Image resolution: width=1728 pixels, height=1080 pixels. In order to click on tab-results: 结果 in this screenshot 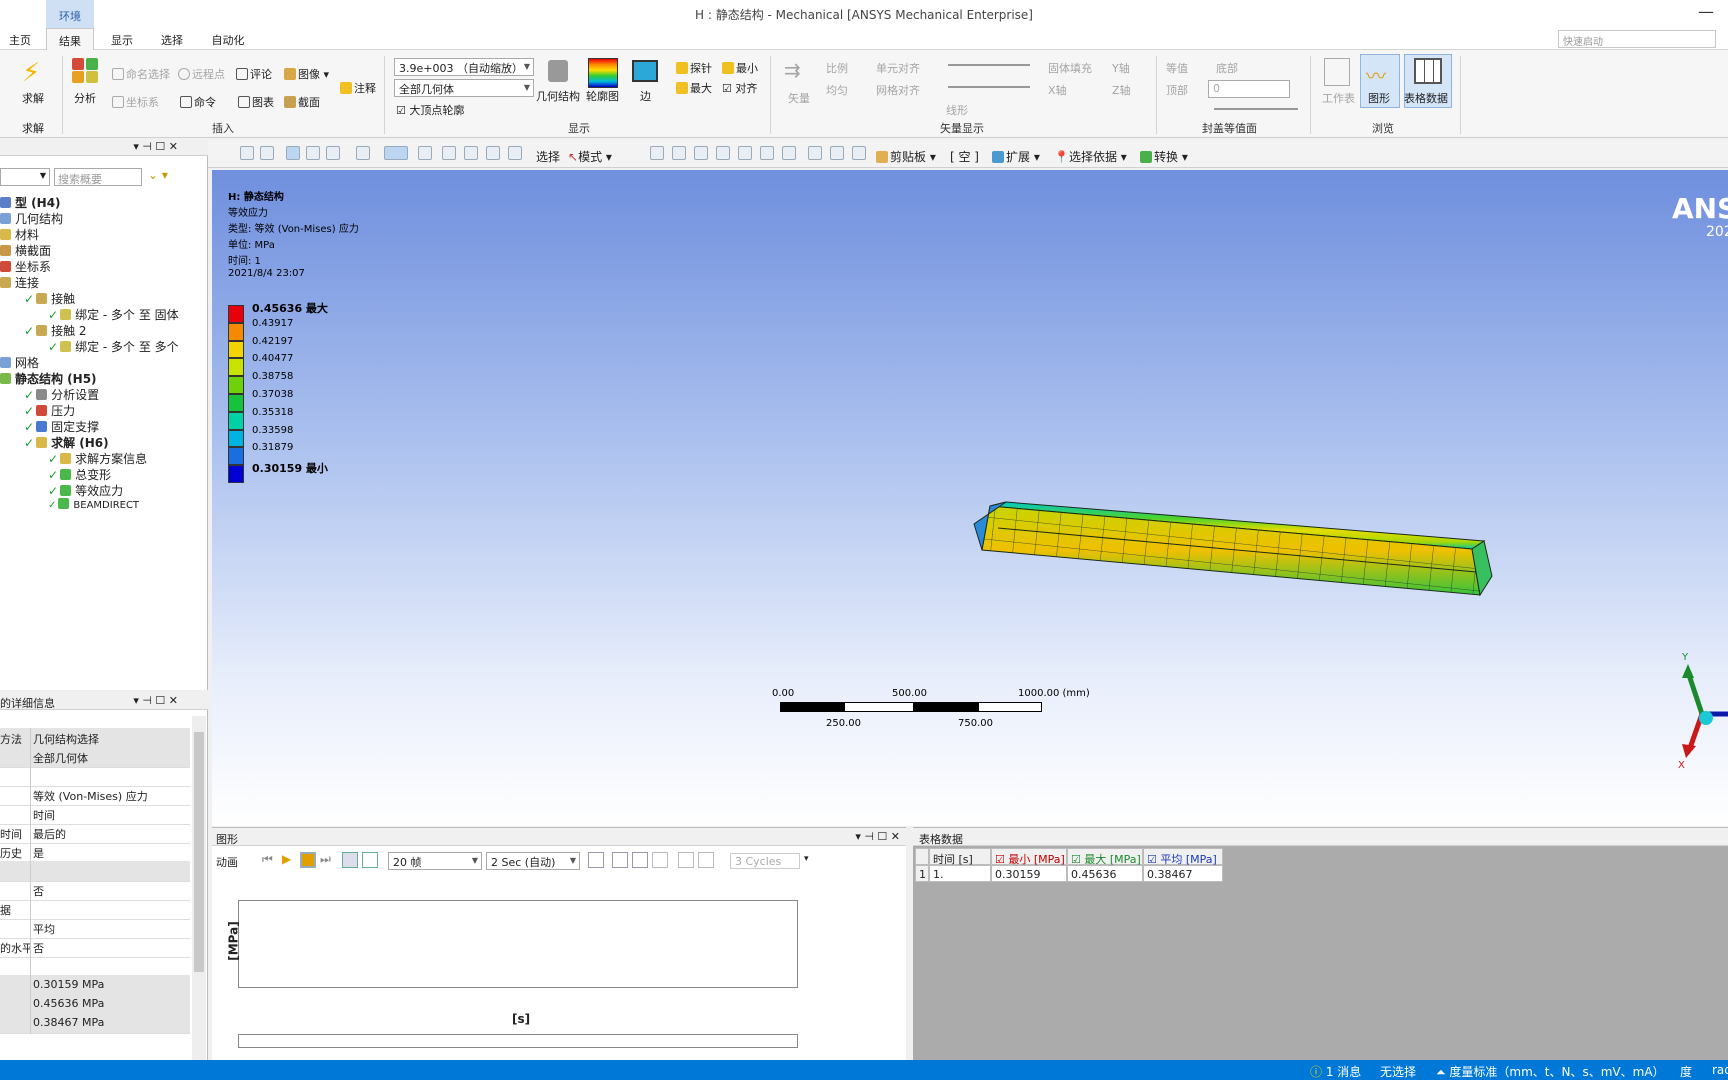, I will do `click(70, 39)`.